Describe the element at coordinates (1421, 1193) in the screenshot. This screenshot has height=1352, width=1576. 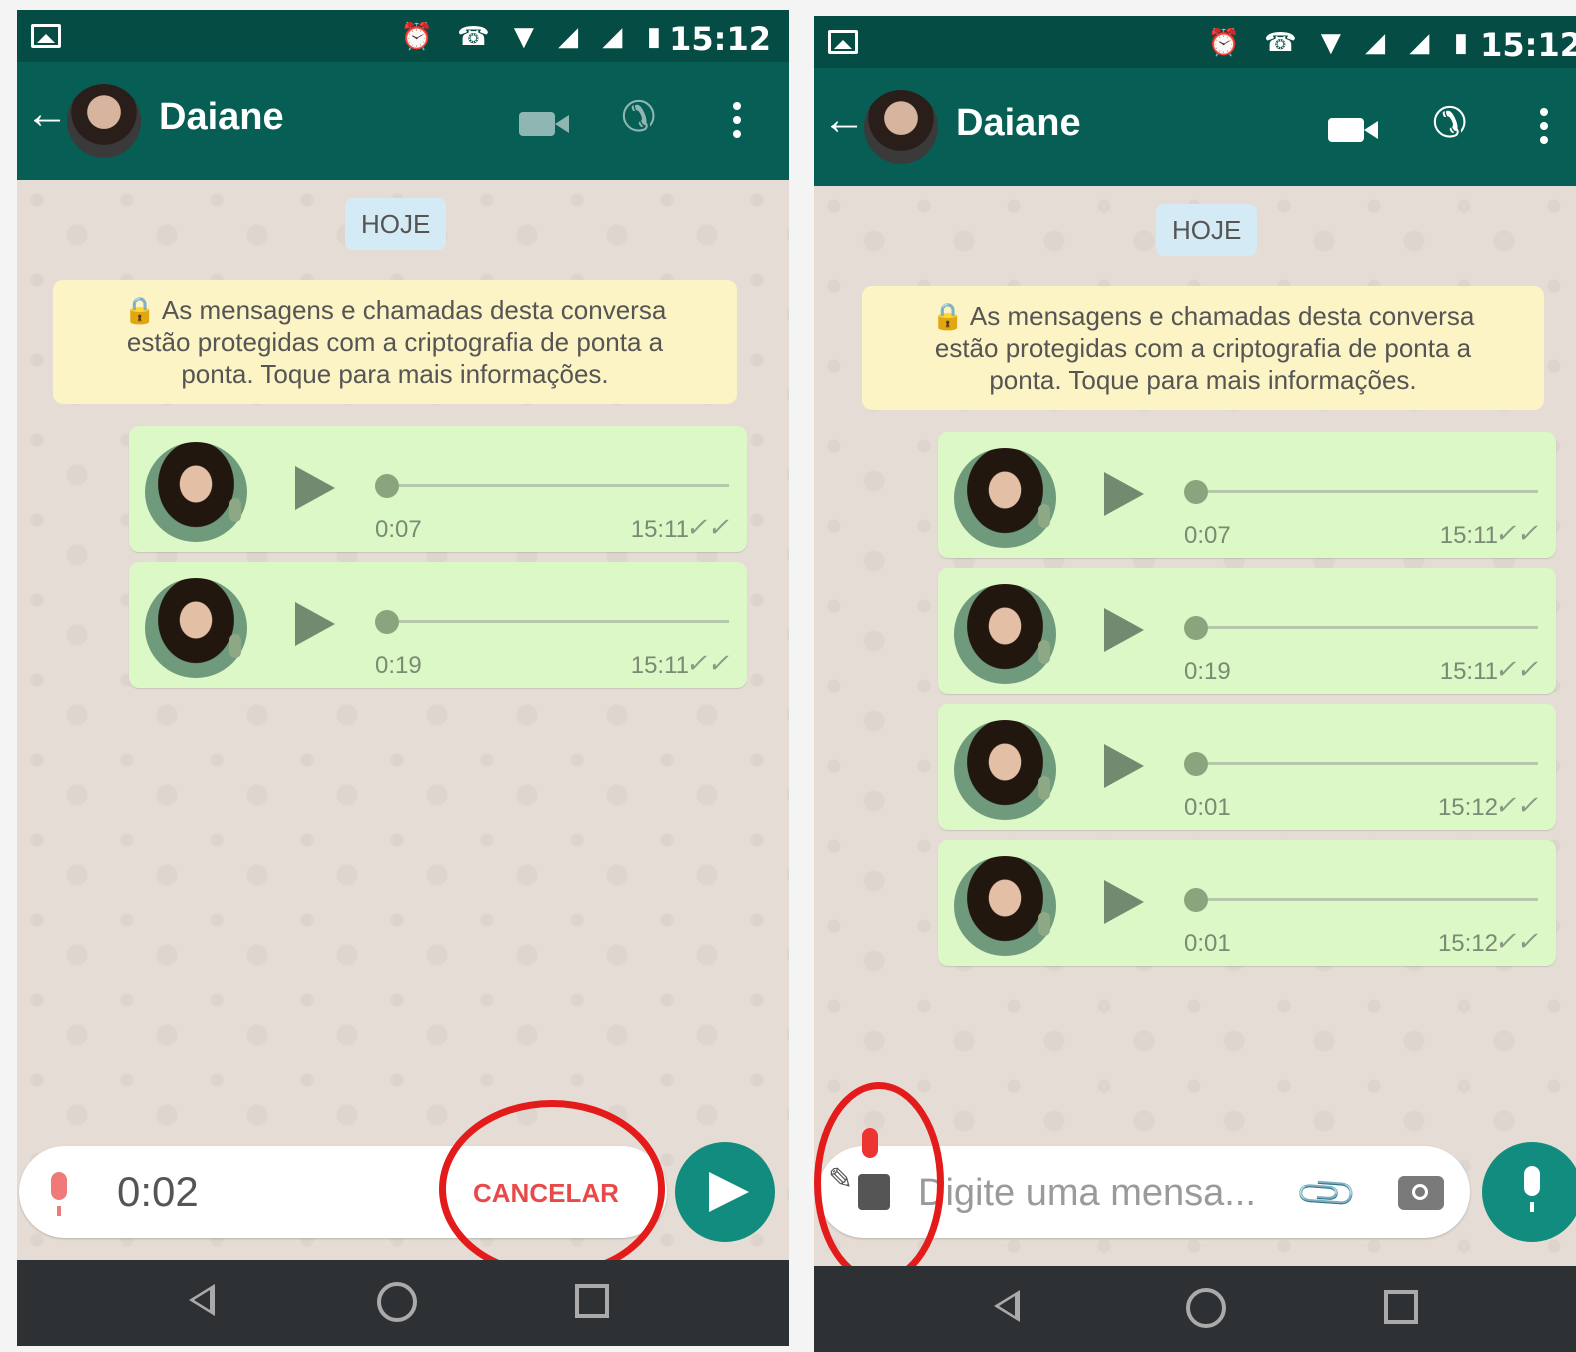
I see `camera-icon` at that location.